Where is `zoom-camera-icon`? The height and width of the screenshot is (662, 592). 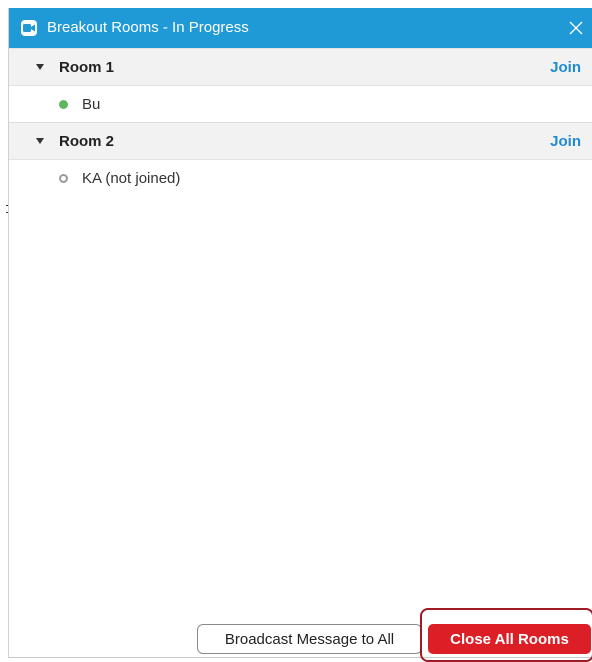
zoom-camera-icon is located at coordinates (29, 28).